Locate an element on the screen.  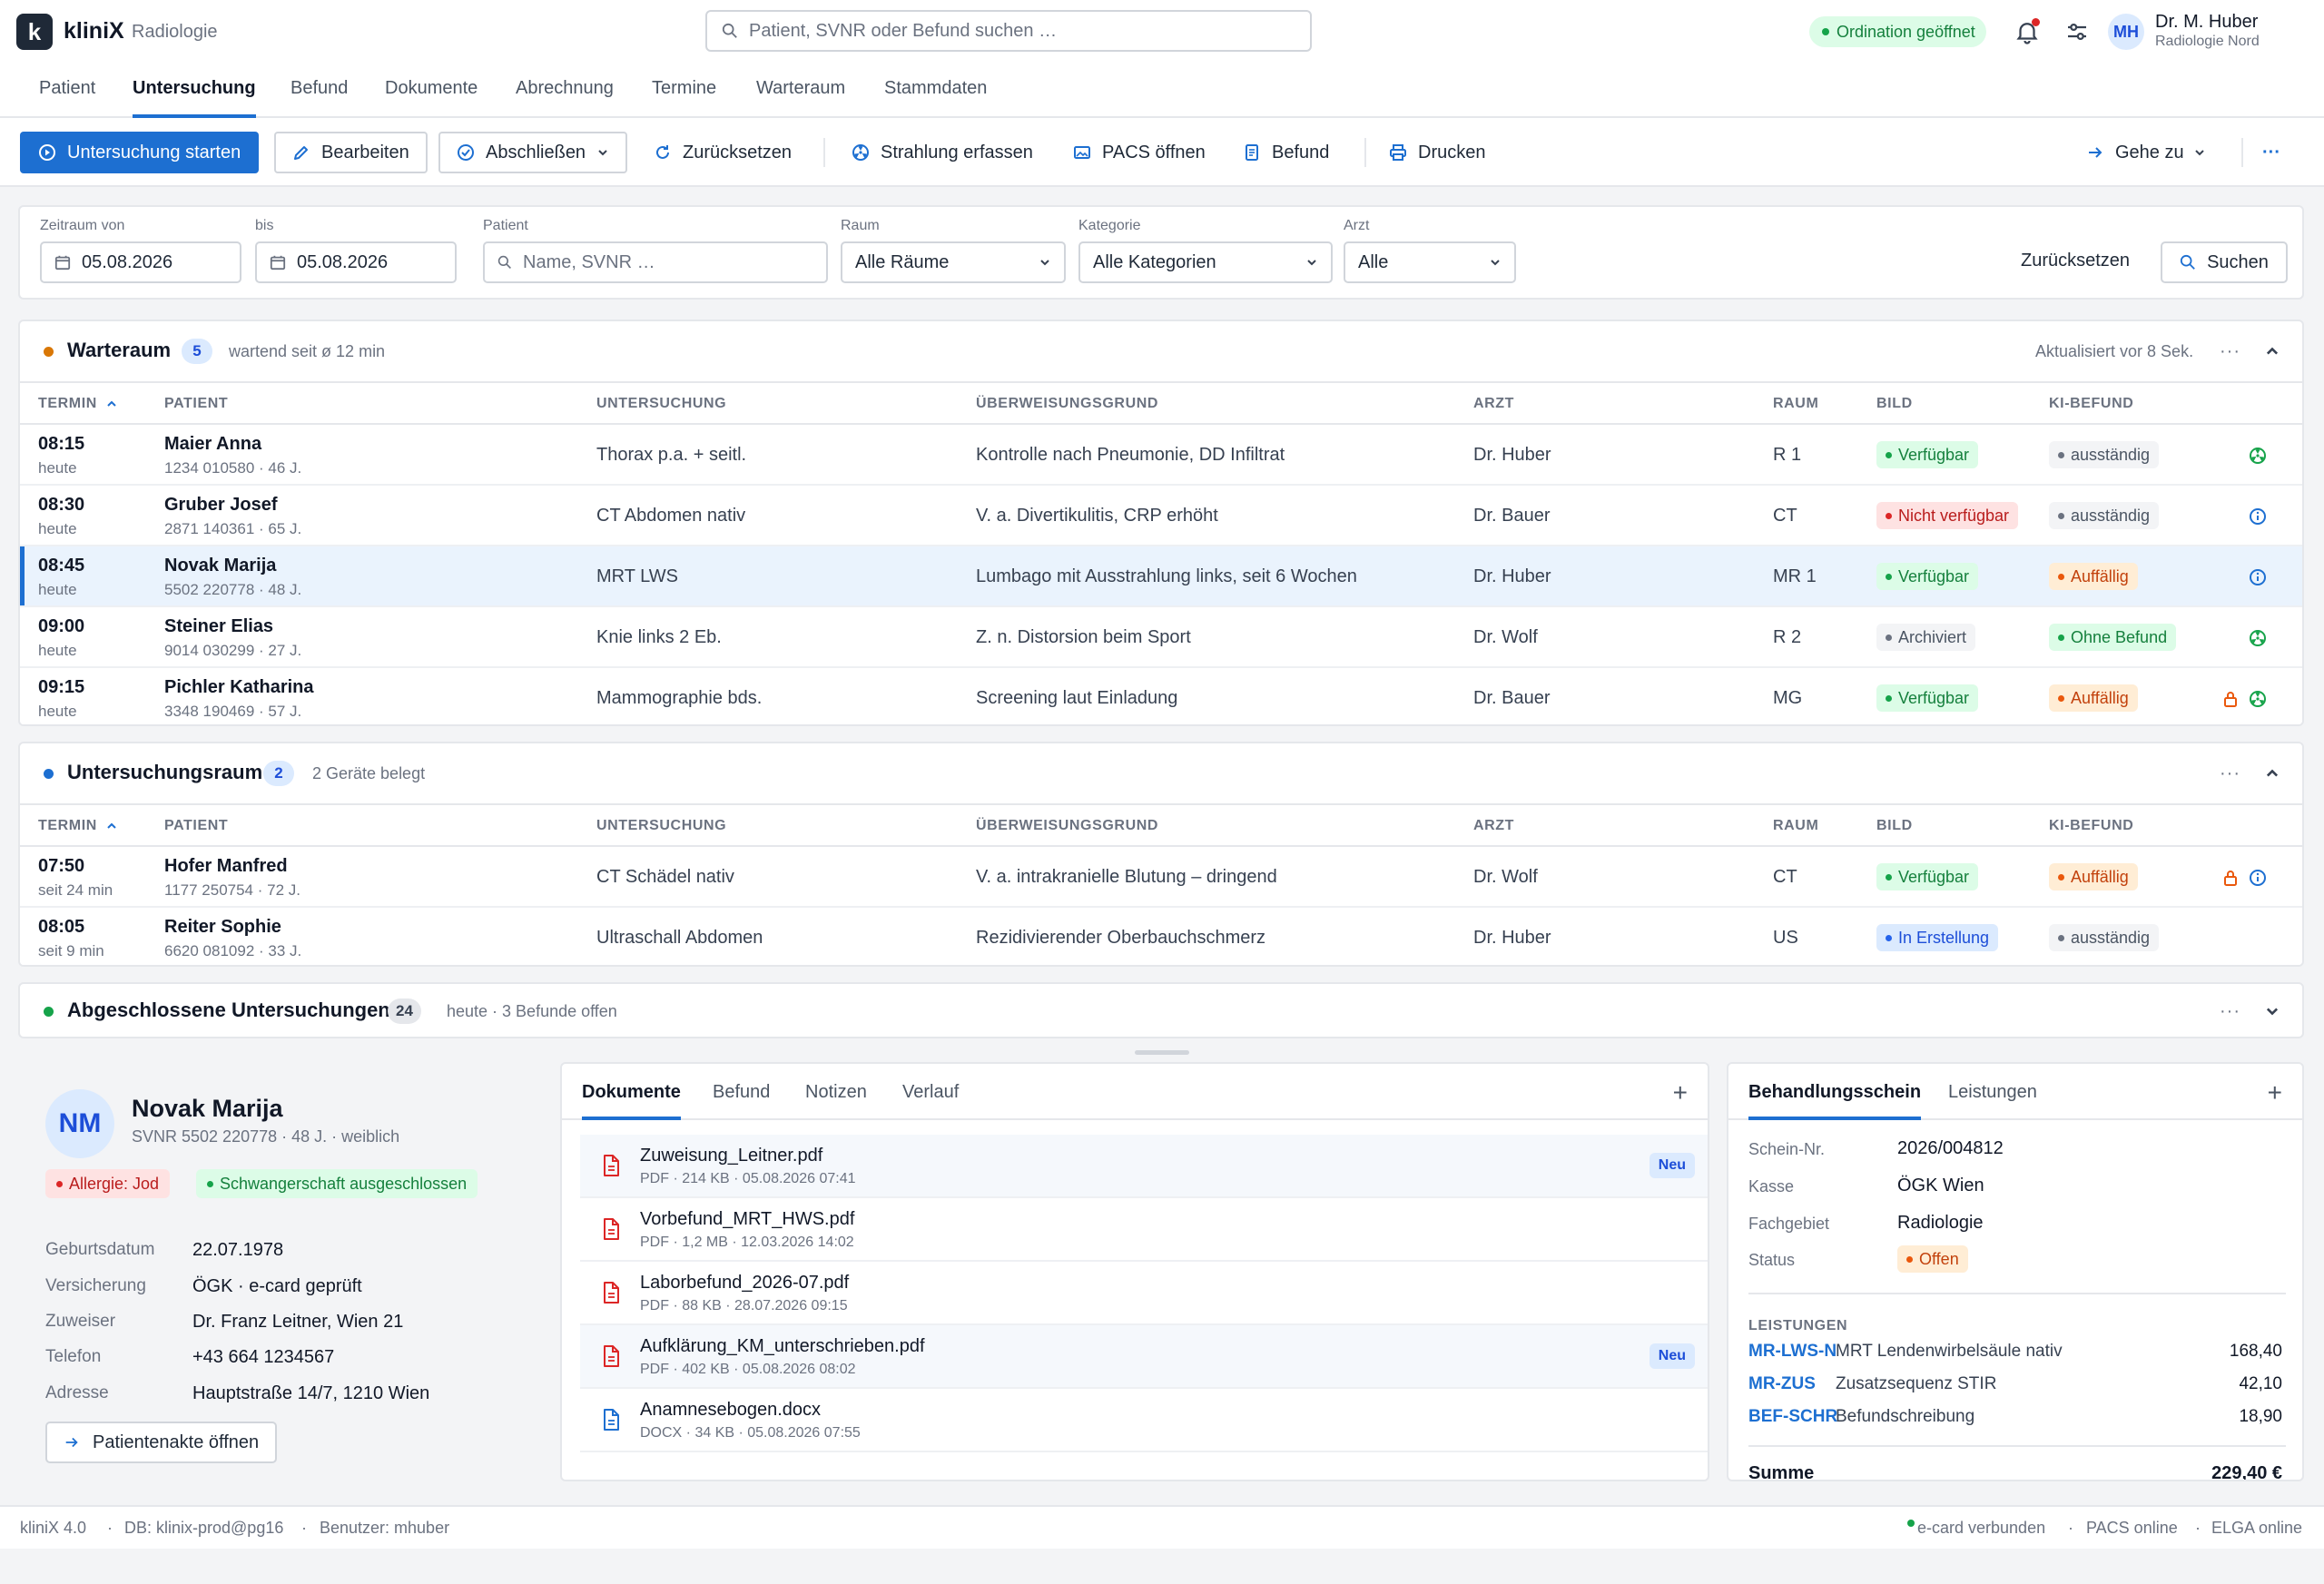
exam-room-header: Untersuchungsraum 2 2 Geräte belegt ··· is located at coordinates (1161, 773).